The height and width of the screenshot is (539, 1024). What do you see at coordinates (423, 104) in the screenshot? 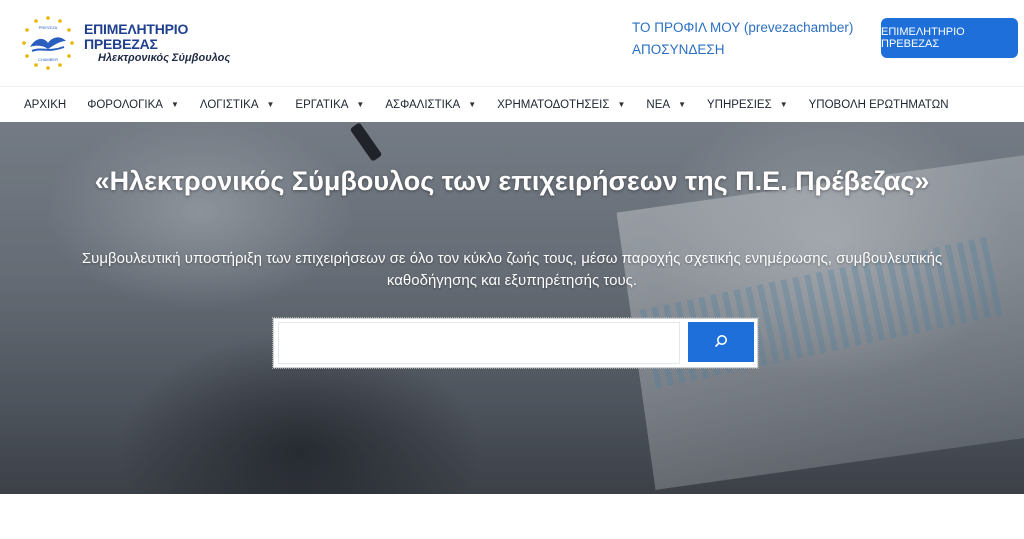
I see `nav-item-label: ΑΣΦΑΛΙΣΤΙΚΑ` at bounding box center [423, 104].